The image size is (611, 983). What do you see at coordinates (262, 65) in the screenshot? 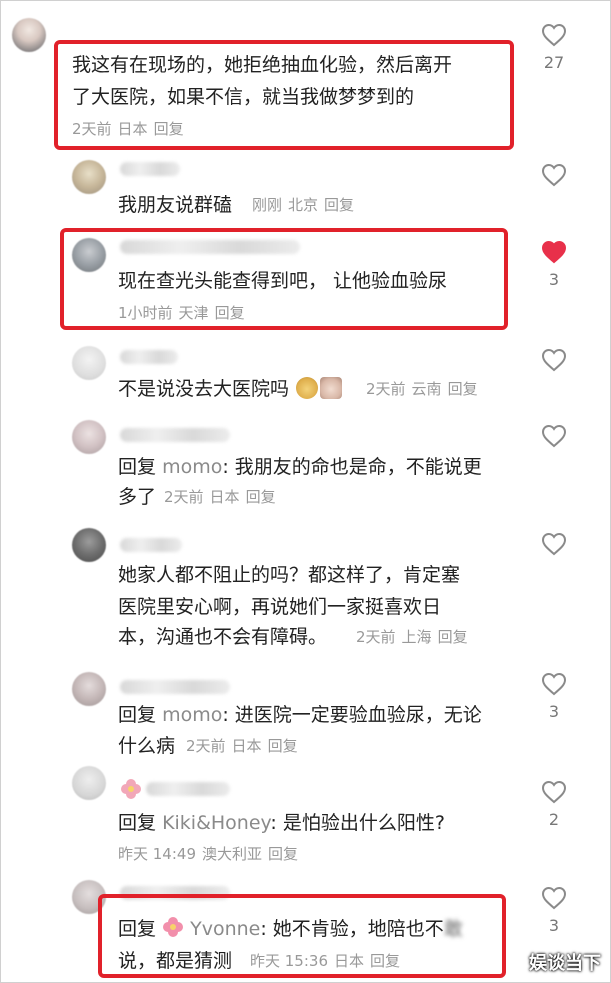
I see `comment-text: 我这有在现场的，她拒绝抽血化验，然后离开` at bounding box center [262, 65].